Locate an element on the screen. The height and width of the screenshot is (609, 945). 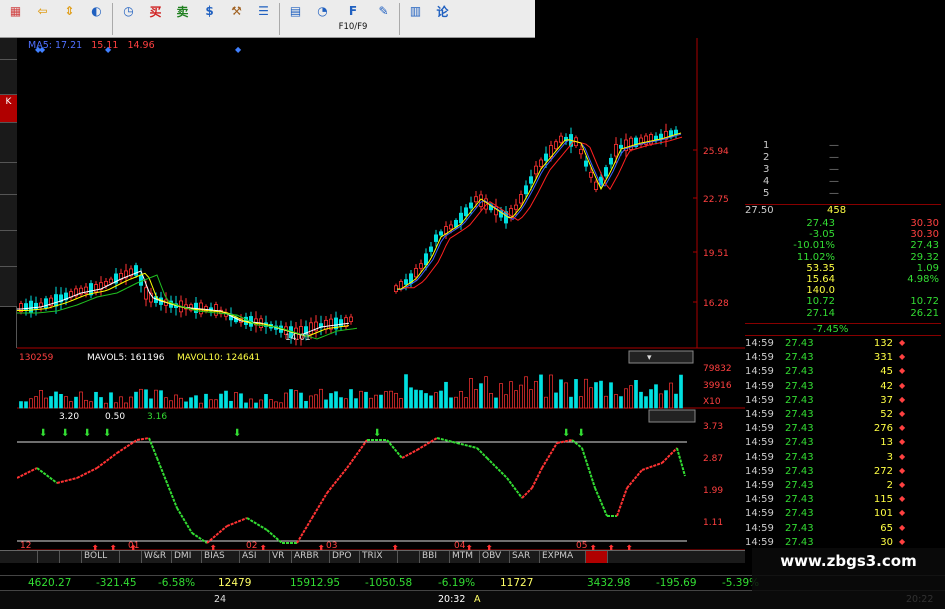
indicator-tab: W&R is located at coordinates (157, 557).